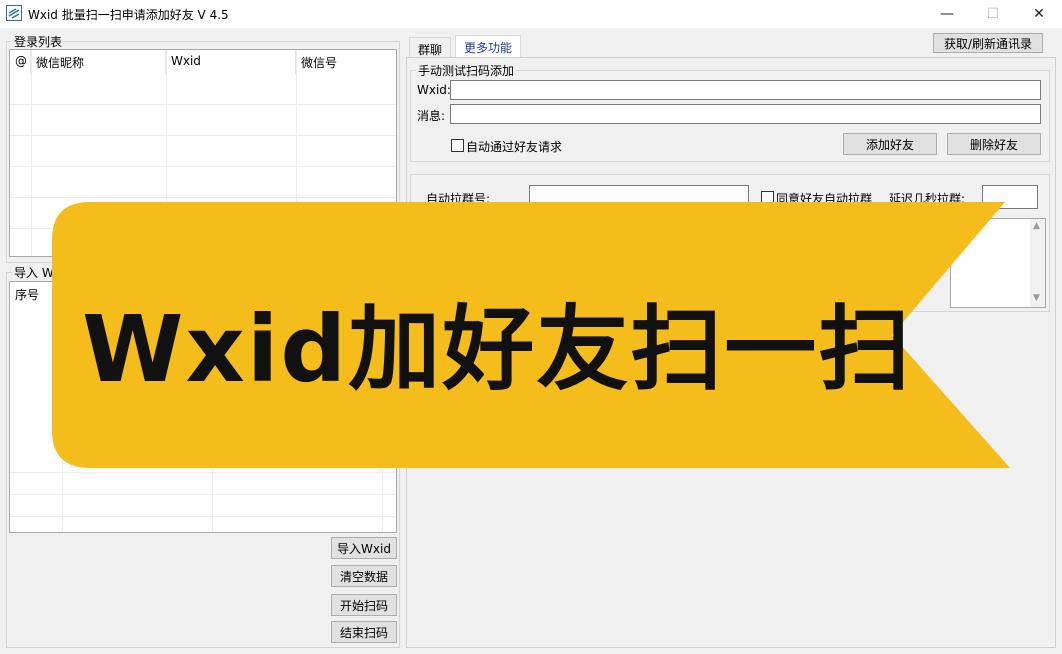 The height and width of the screenshot is (654, 1062). I want to click on import-wxid-button: 导入Wxid, so click(364, 548).